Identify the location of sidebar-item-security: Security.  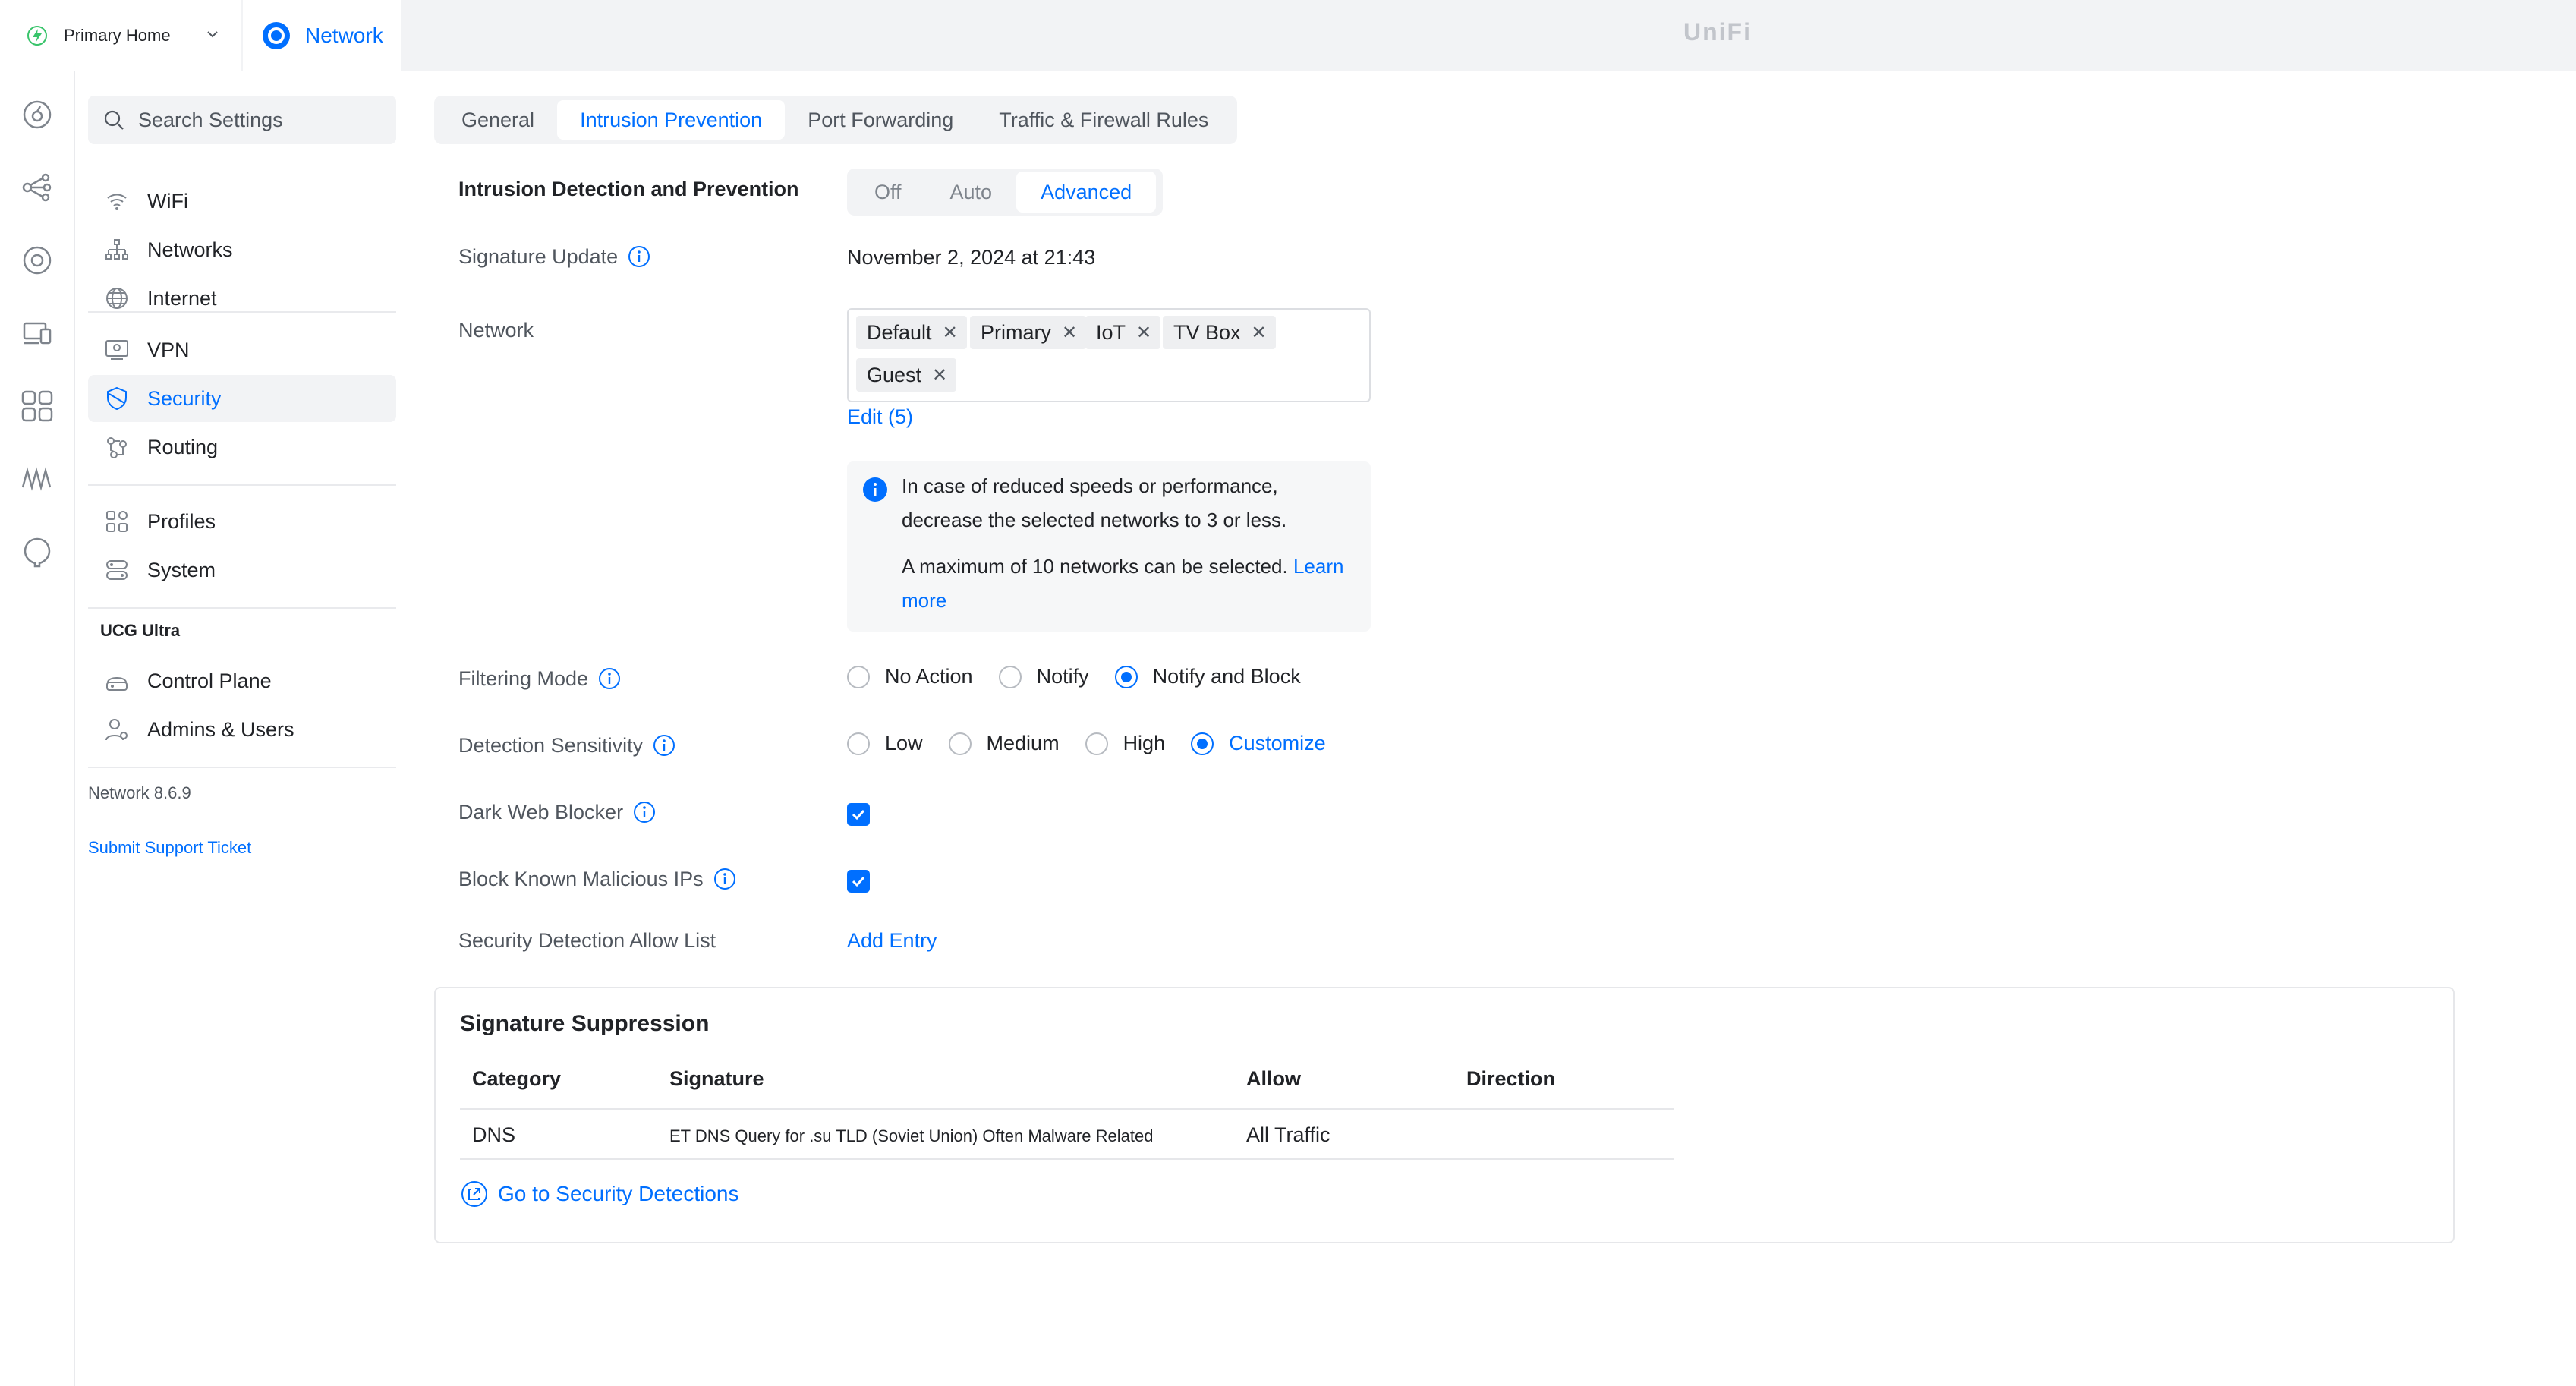
(242, 398).